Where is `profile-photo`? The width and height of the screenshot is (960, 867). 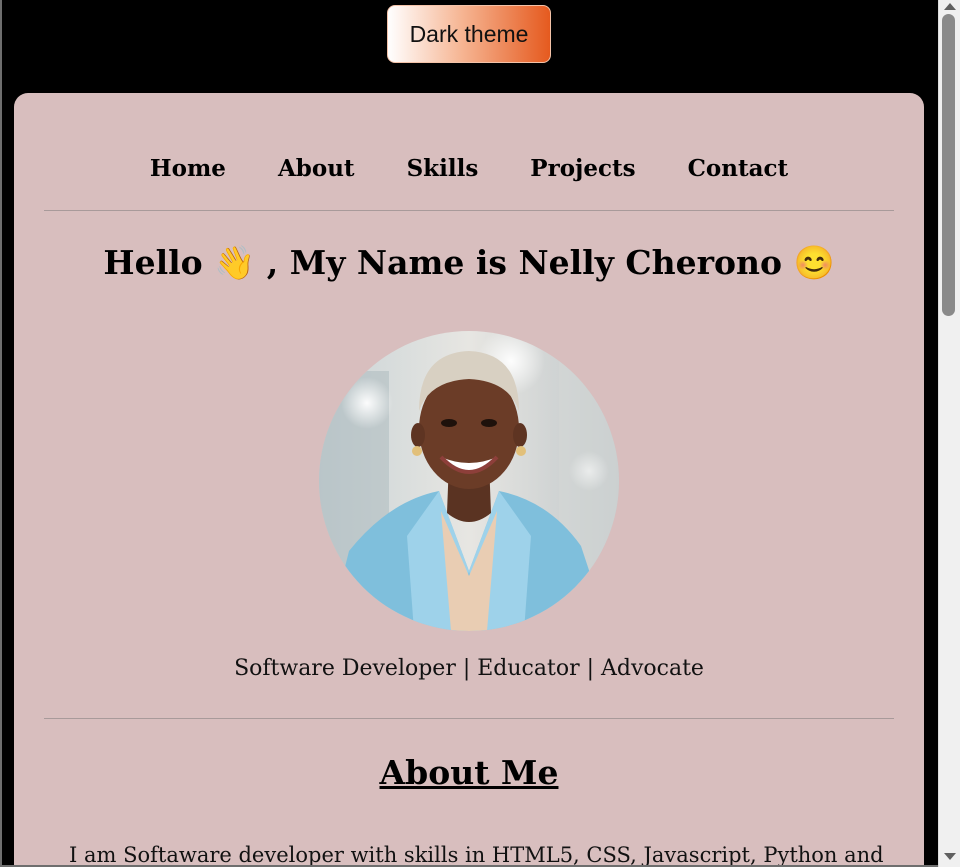 profile-photo is located at coordinates (469, 481).